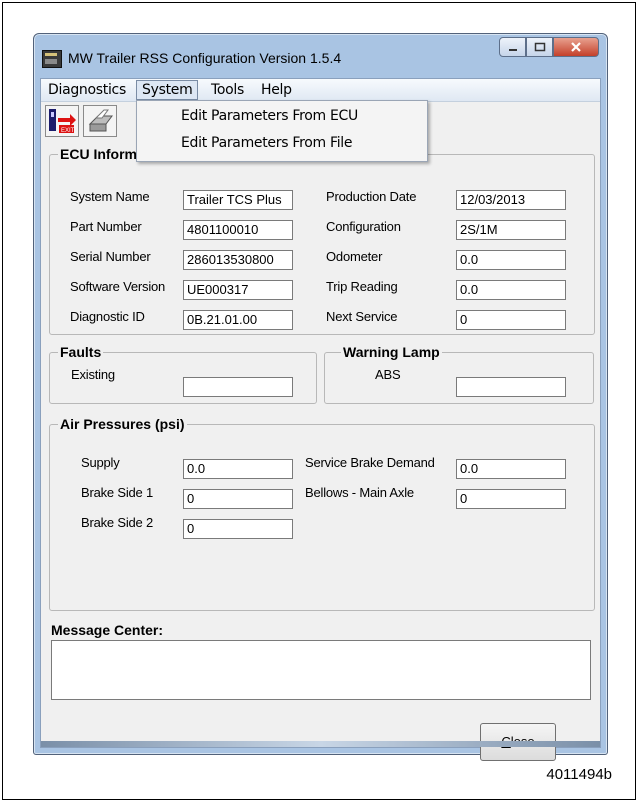 The image size is (640, 804). I want to click on print-button, so click(100, 121).